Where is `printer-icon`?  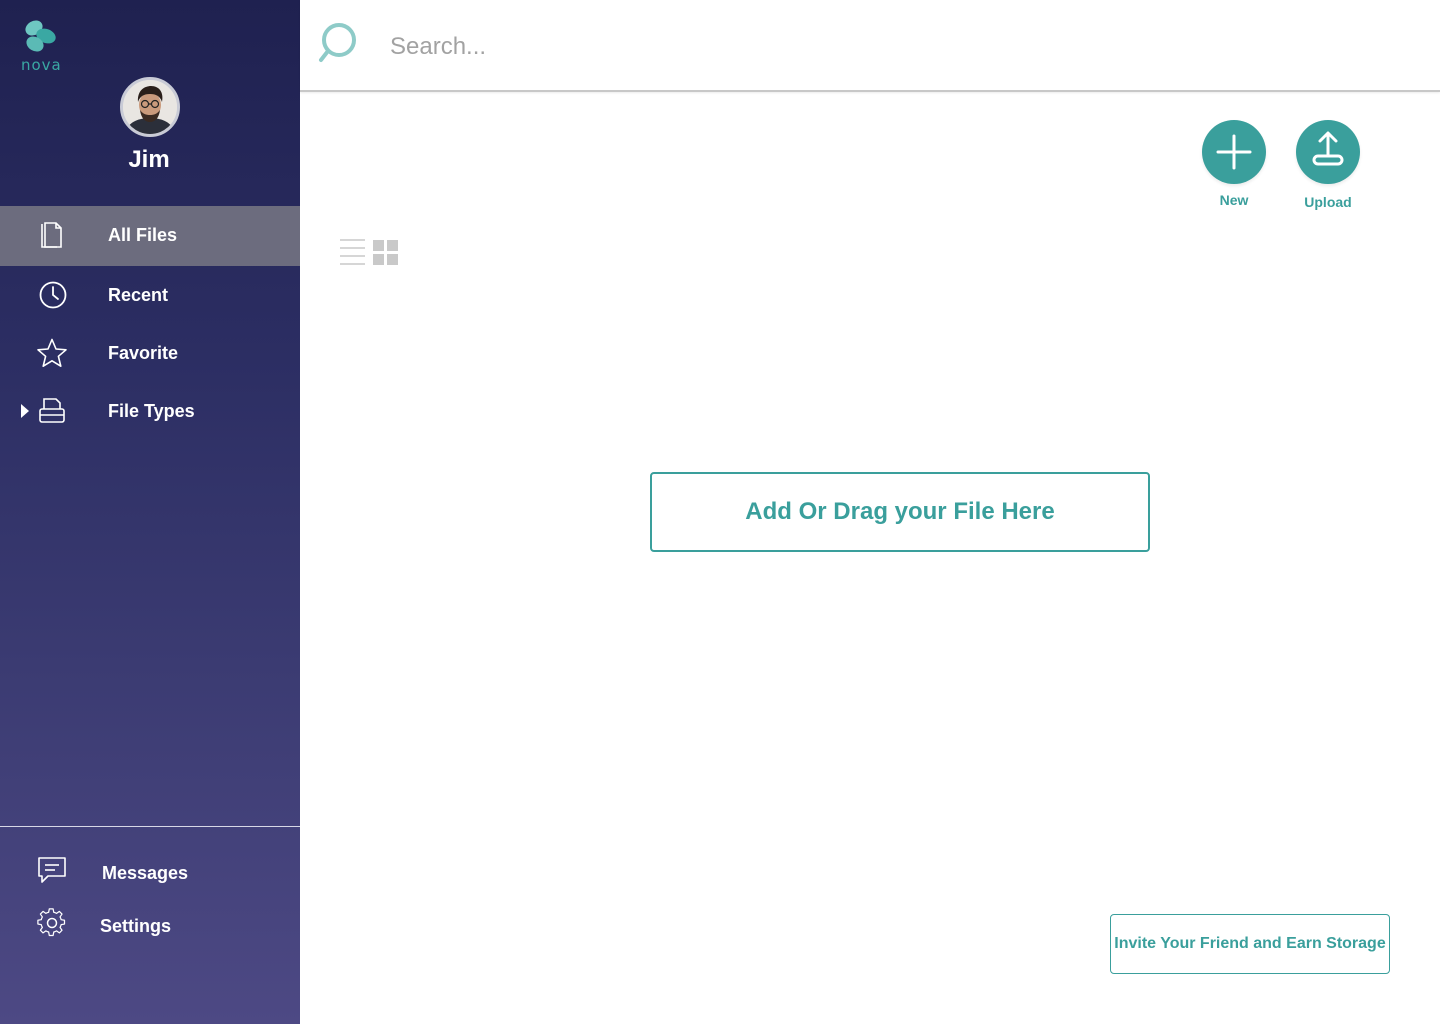
printer-icon is located at coordinates (52, 410).